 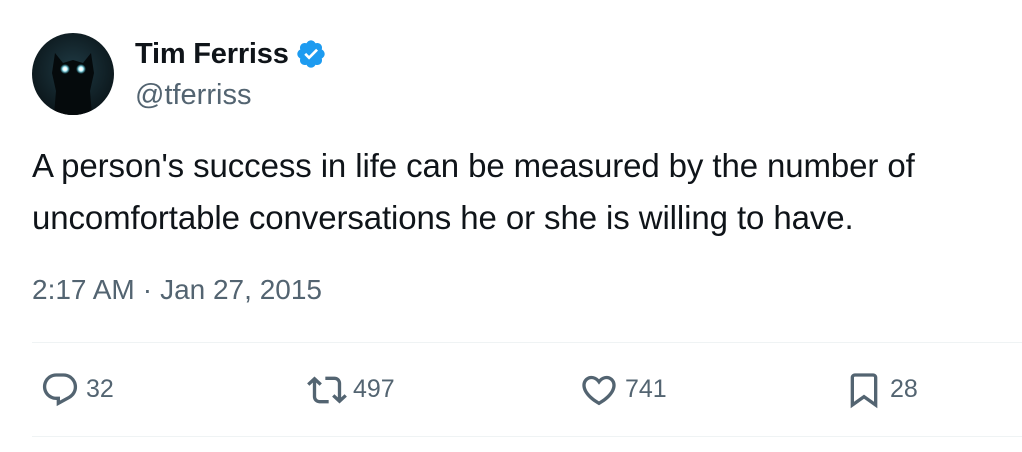 I want to click on author-display-name: Tim Ferriss, so click(x=212, y=54).